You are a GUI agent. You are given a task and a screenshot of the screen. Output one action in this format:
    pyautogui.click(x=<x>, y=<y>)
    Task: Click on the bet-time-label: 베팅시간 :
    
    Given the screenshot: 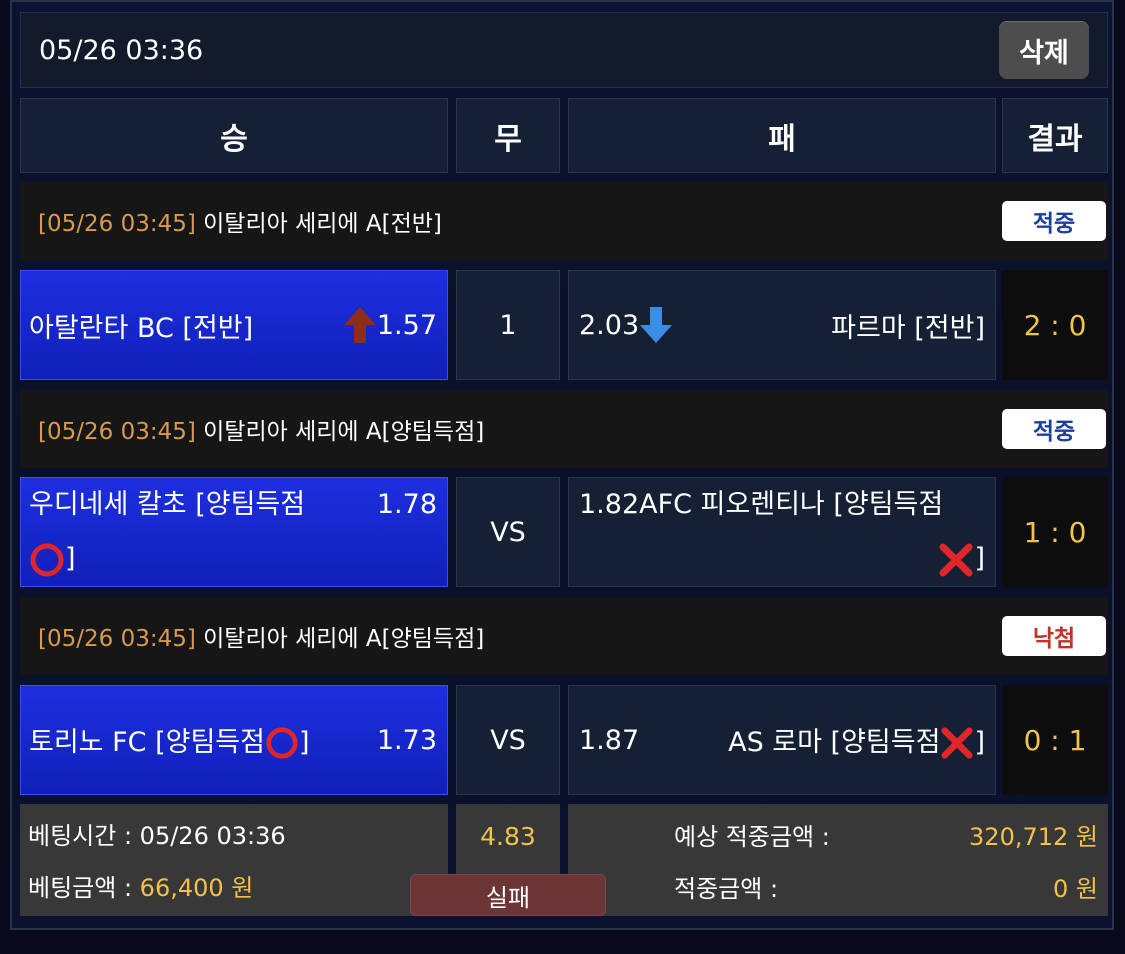 What is the action you would take?
    pyautogui.click(x=84, y=836)
    